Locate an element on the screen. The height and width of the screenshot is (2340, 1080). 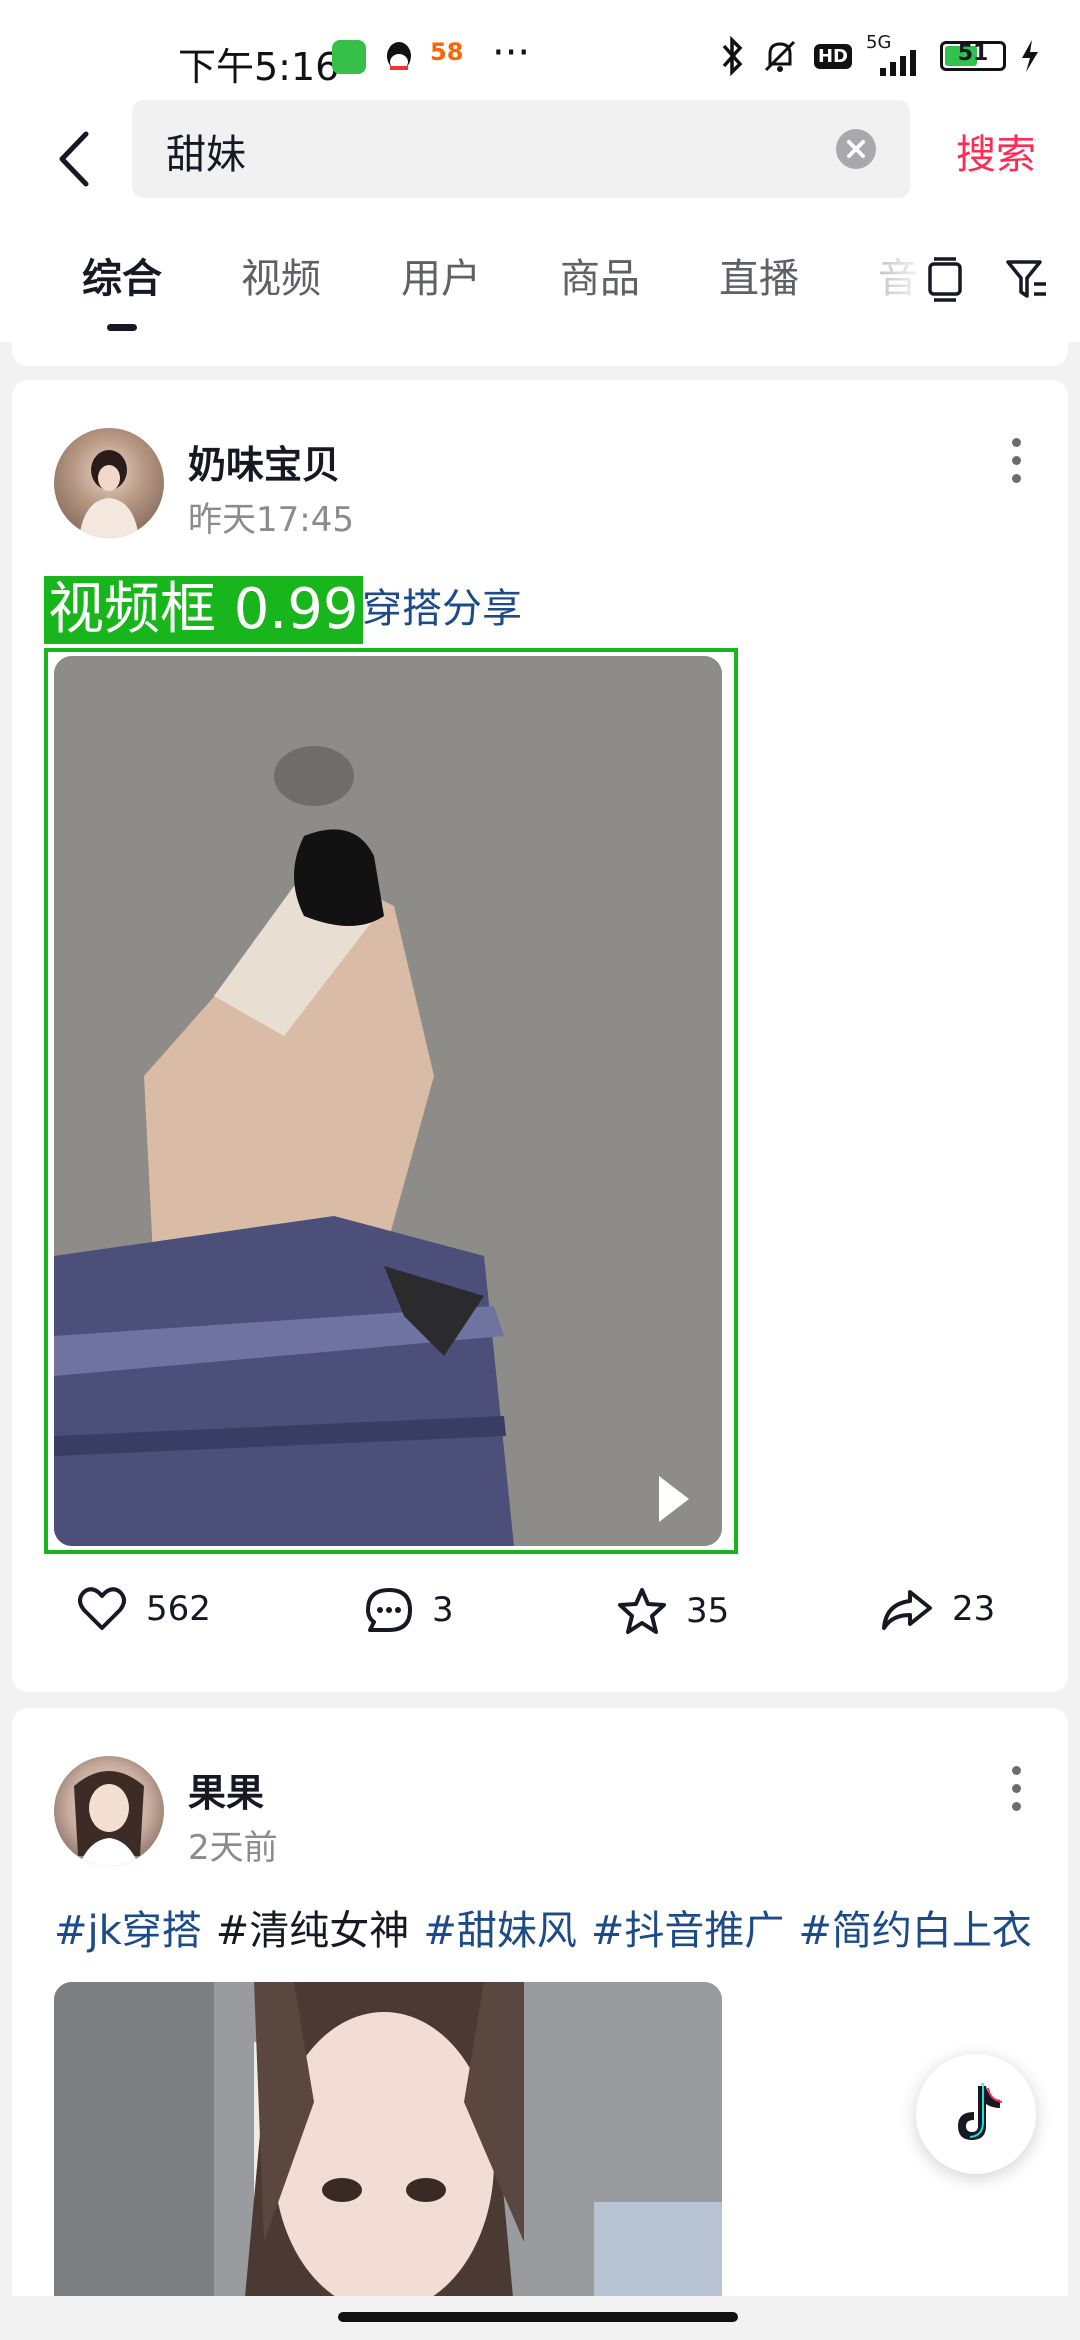
douyin-logo-icon is located at coordinates (980, 2111).